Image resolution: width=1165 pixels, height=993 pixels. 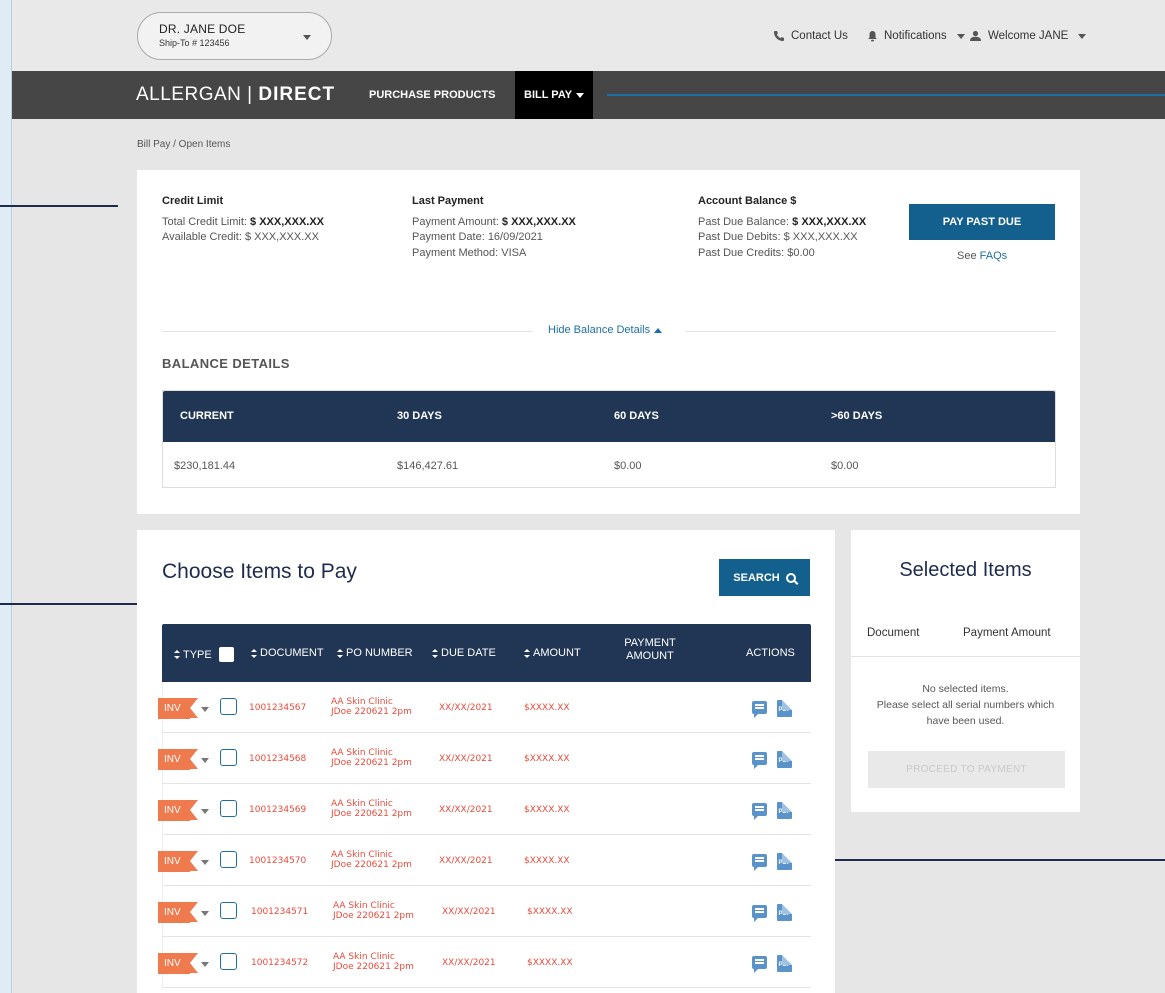 I want to click on welcome-menu: Welcome JANE, so click(x=1028, y=36).